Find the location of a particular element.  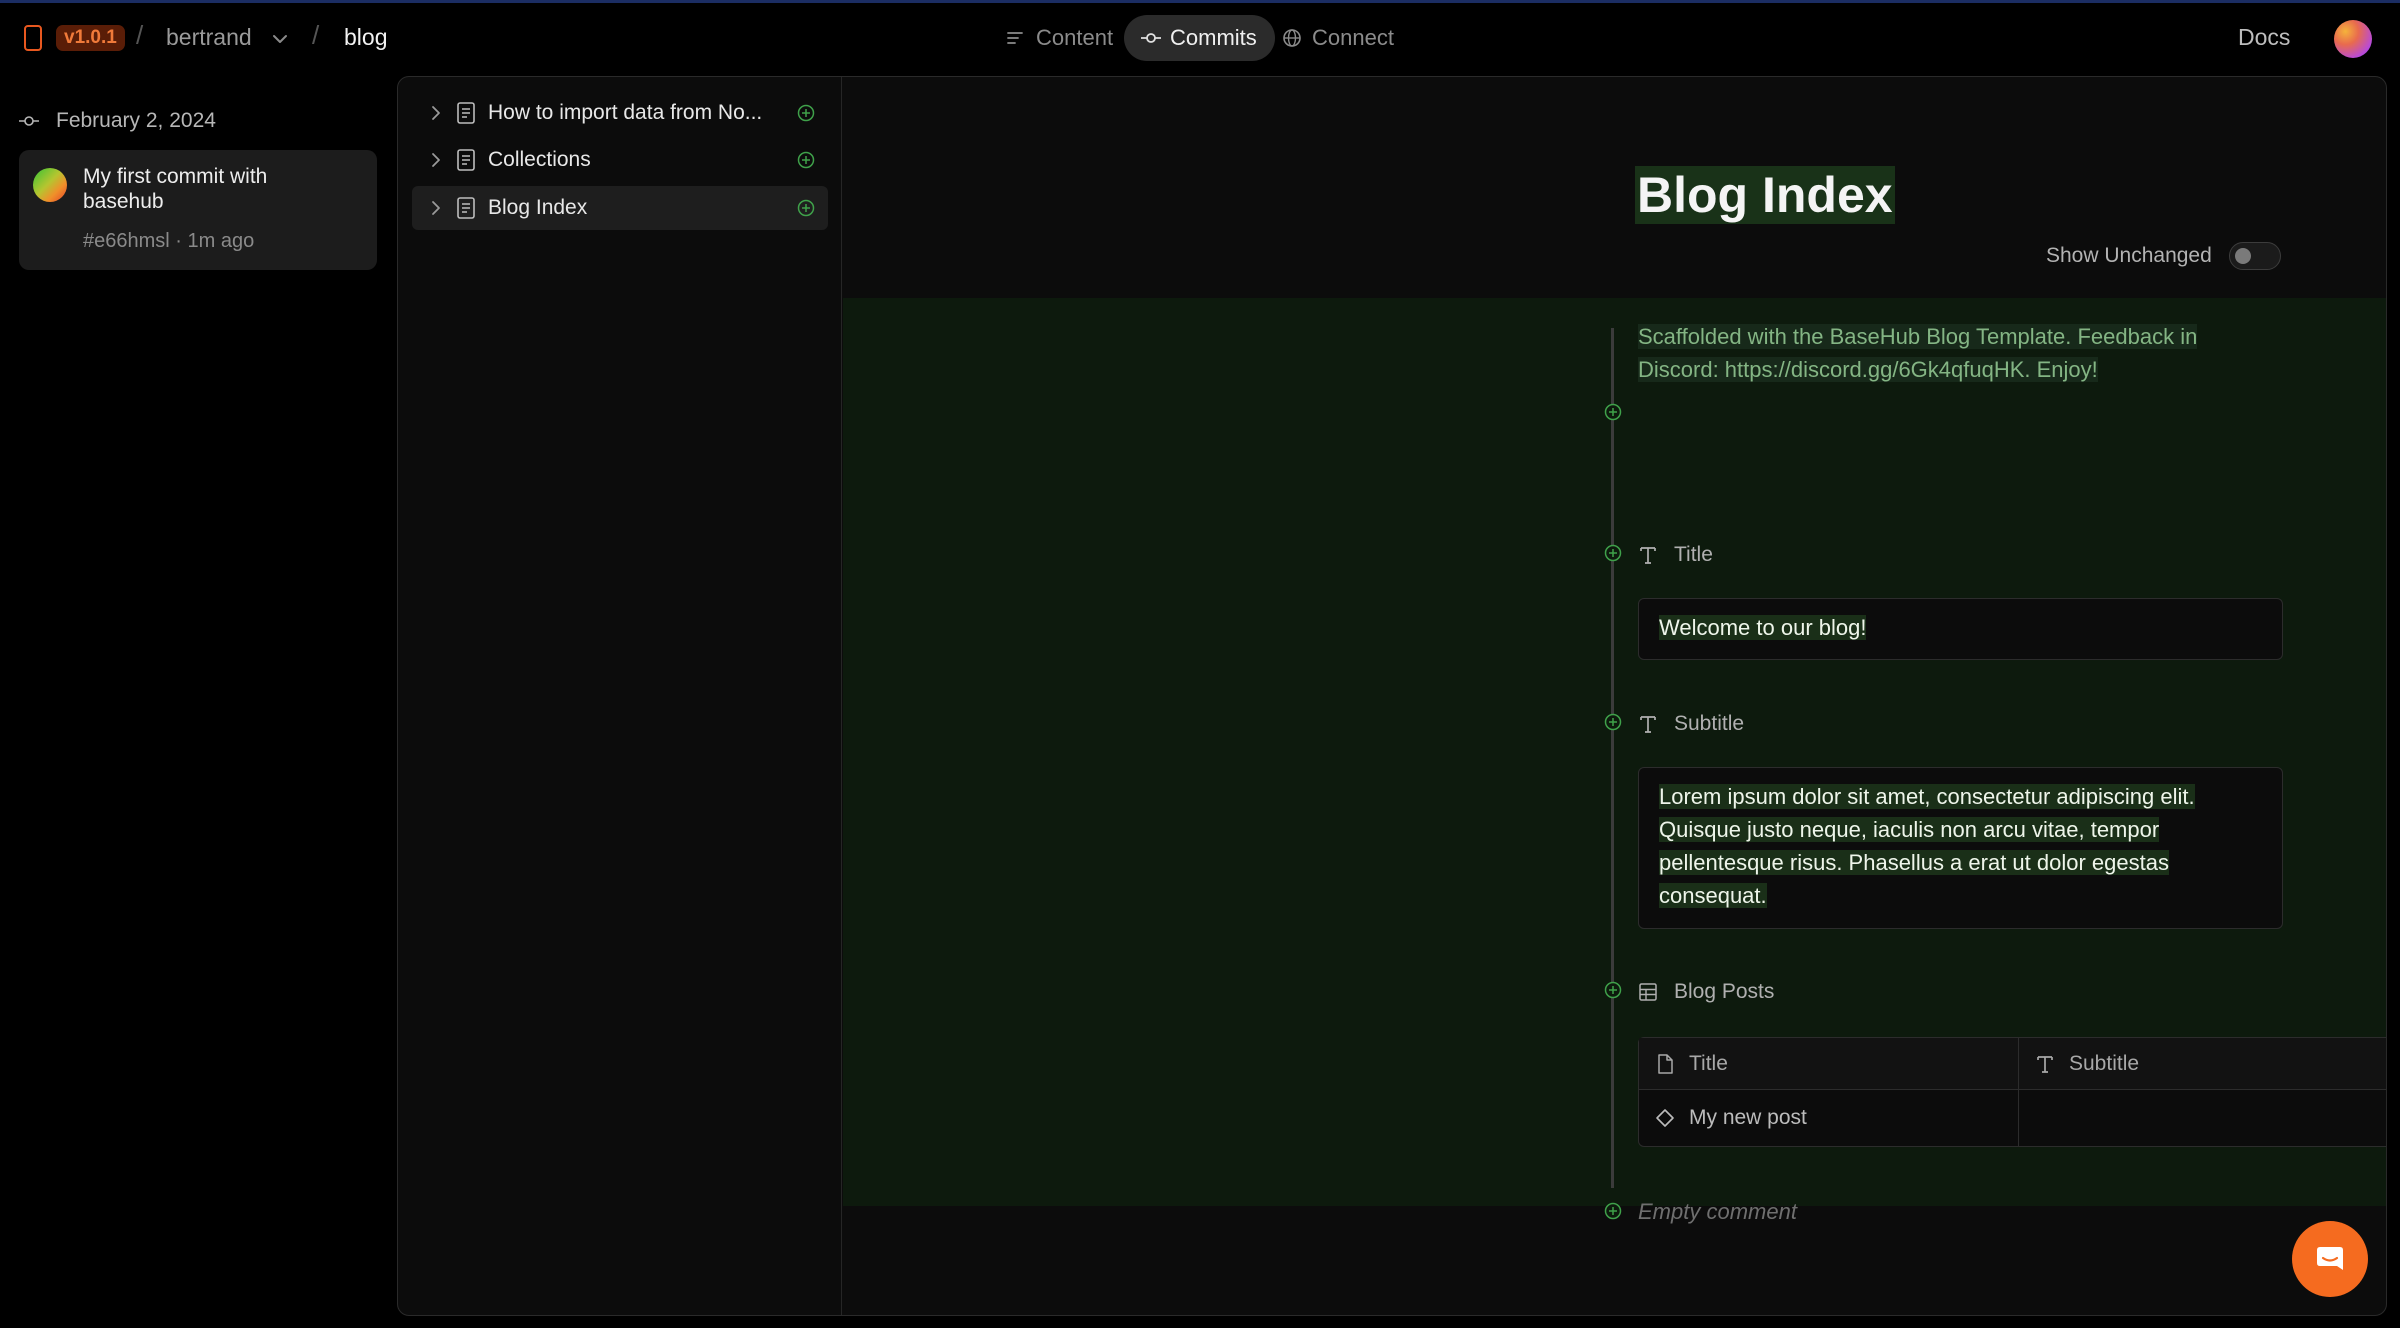

field-label-text: Blog Posts is located at coordinates (1724, 991).